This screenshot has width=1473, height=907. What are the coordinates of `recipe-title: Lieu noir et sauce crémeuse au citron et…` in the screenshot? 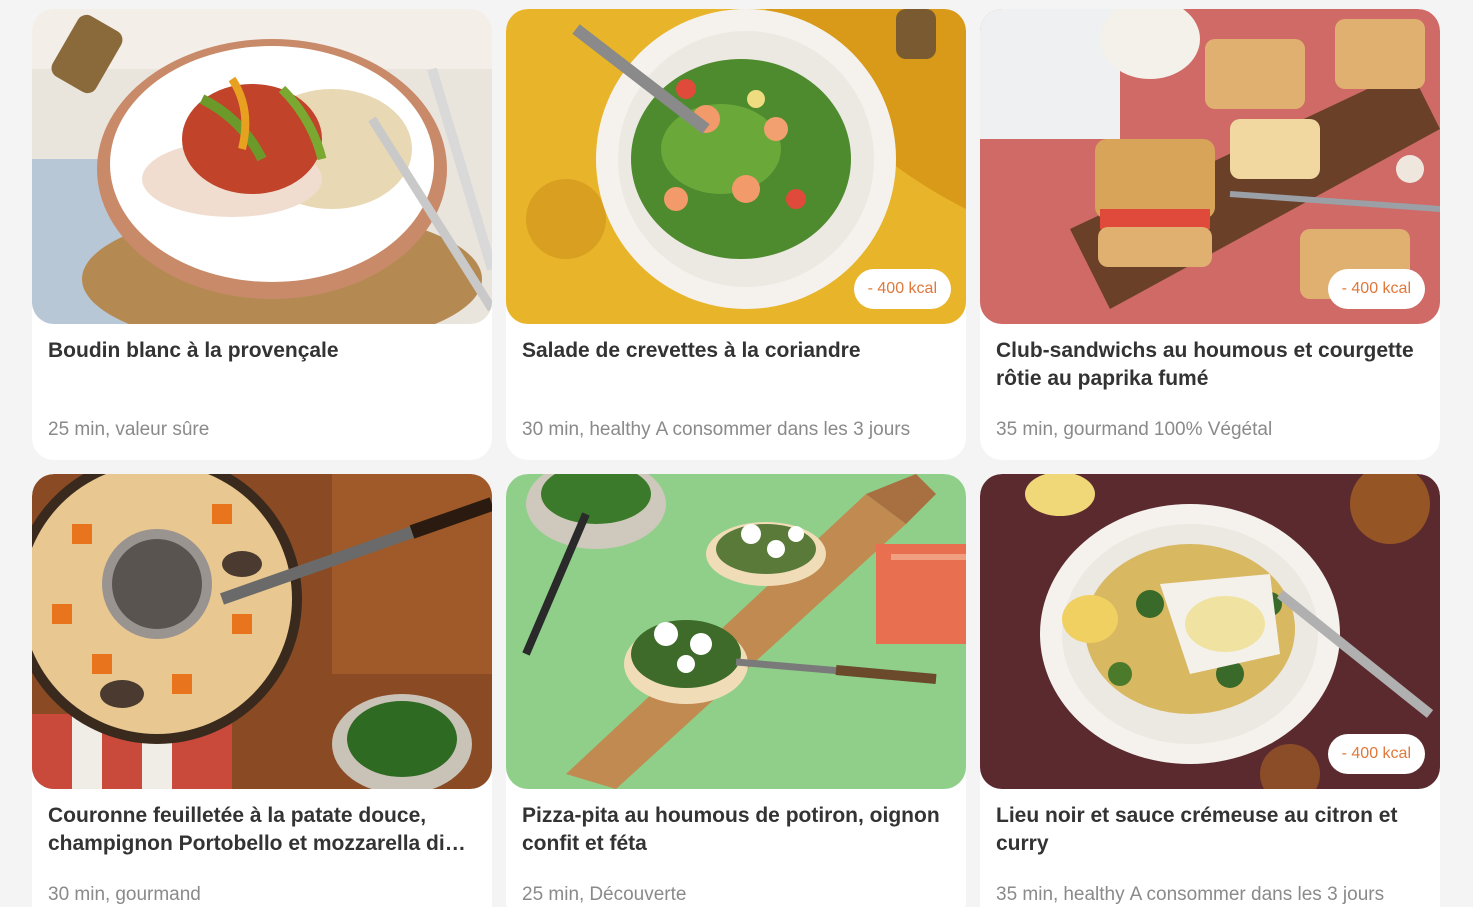 It's located at (1210, 830).